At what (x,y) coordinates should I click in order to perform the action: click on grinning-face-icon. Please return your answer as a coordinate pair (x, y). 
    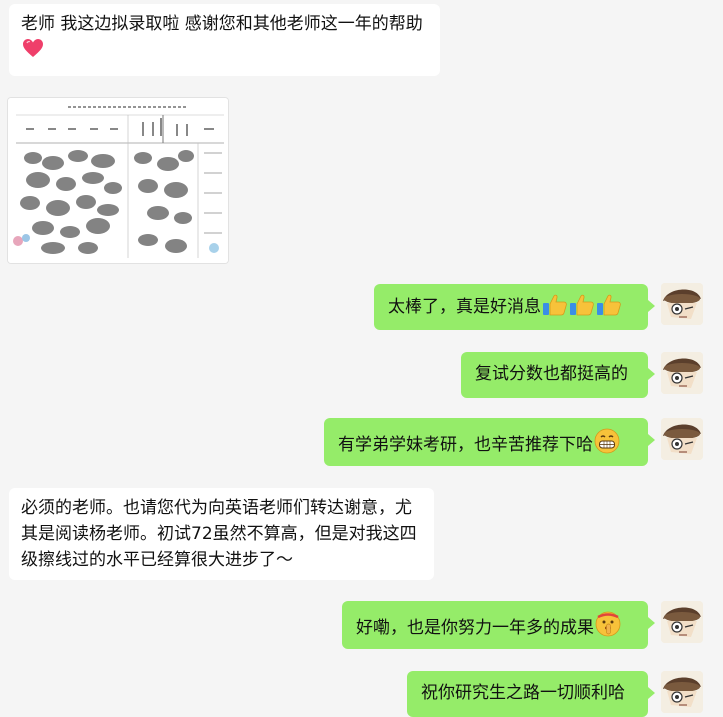
    Looking at the image, I should click on (607, 445).